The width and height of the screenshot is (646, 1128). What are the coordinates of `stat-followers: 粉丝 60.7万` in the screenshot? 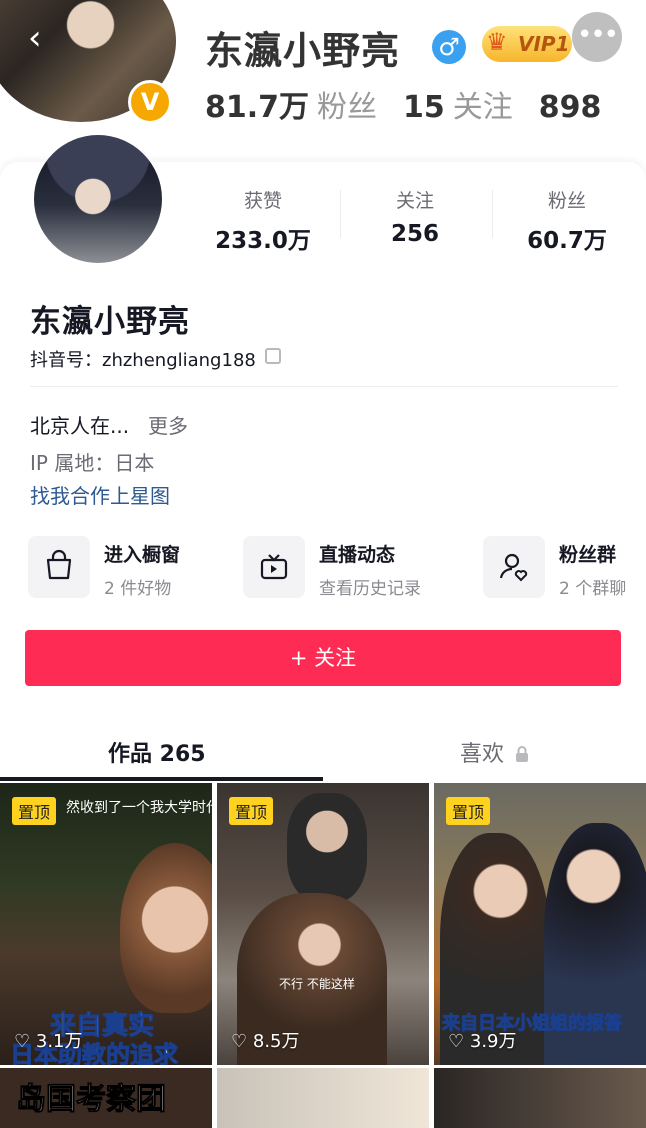 It's located at (567, 220).